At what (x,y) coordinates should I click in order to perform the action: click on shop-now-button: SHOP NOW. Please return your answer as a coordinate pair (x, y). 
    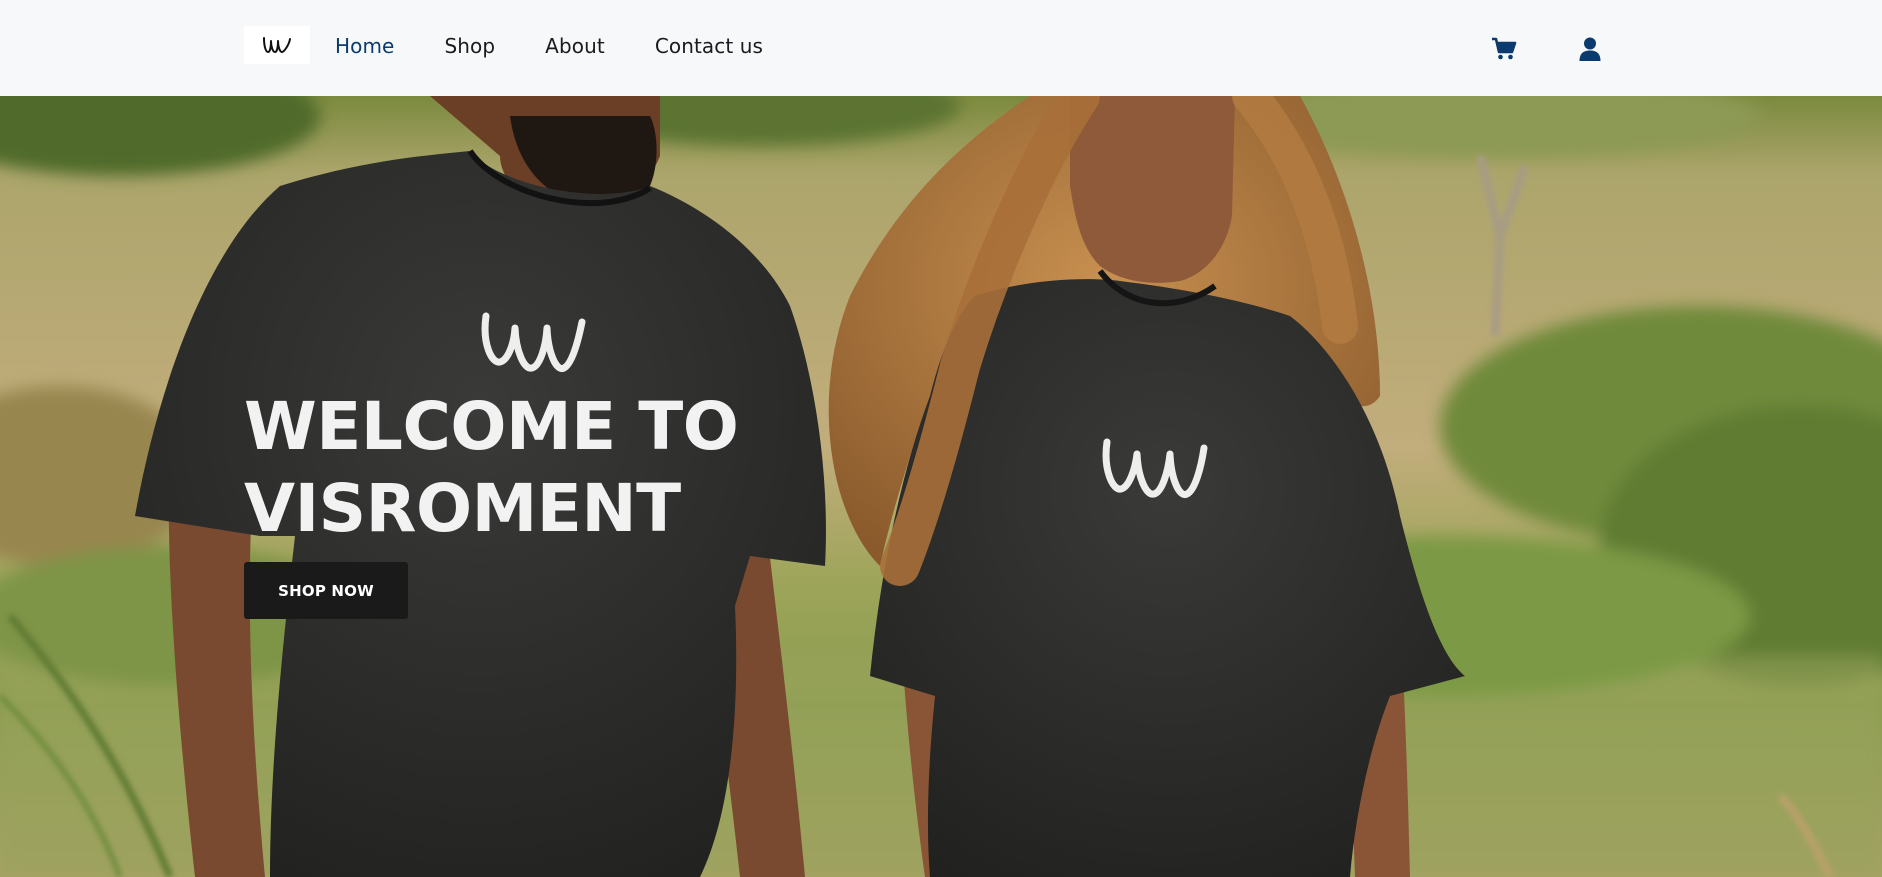
    Looking at the image, I should click on (326, 590).